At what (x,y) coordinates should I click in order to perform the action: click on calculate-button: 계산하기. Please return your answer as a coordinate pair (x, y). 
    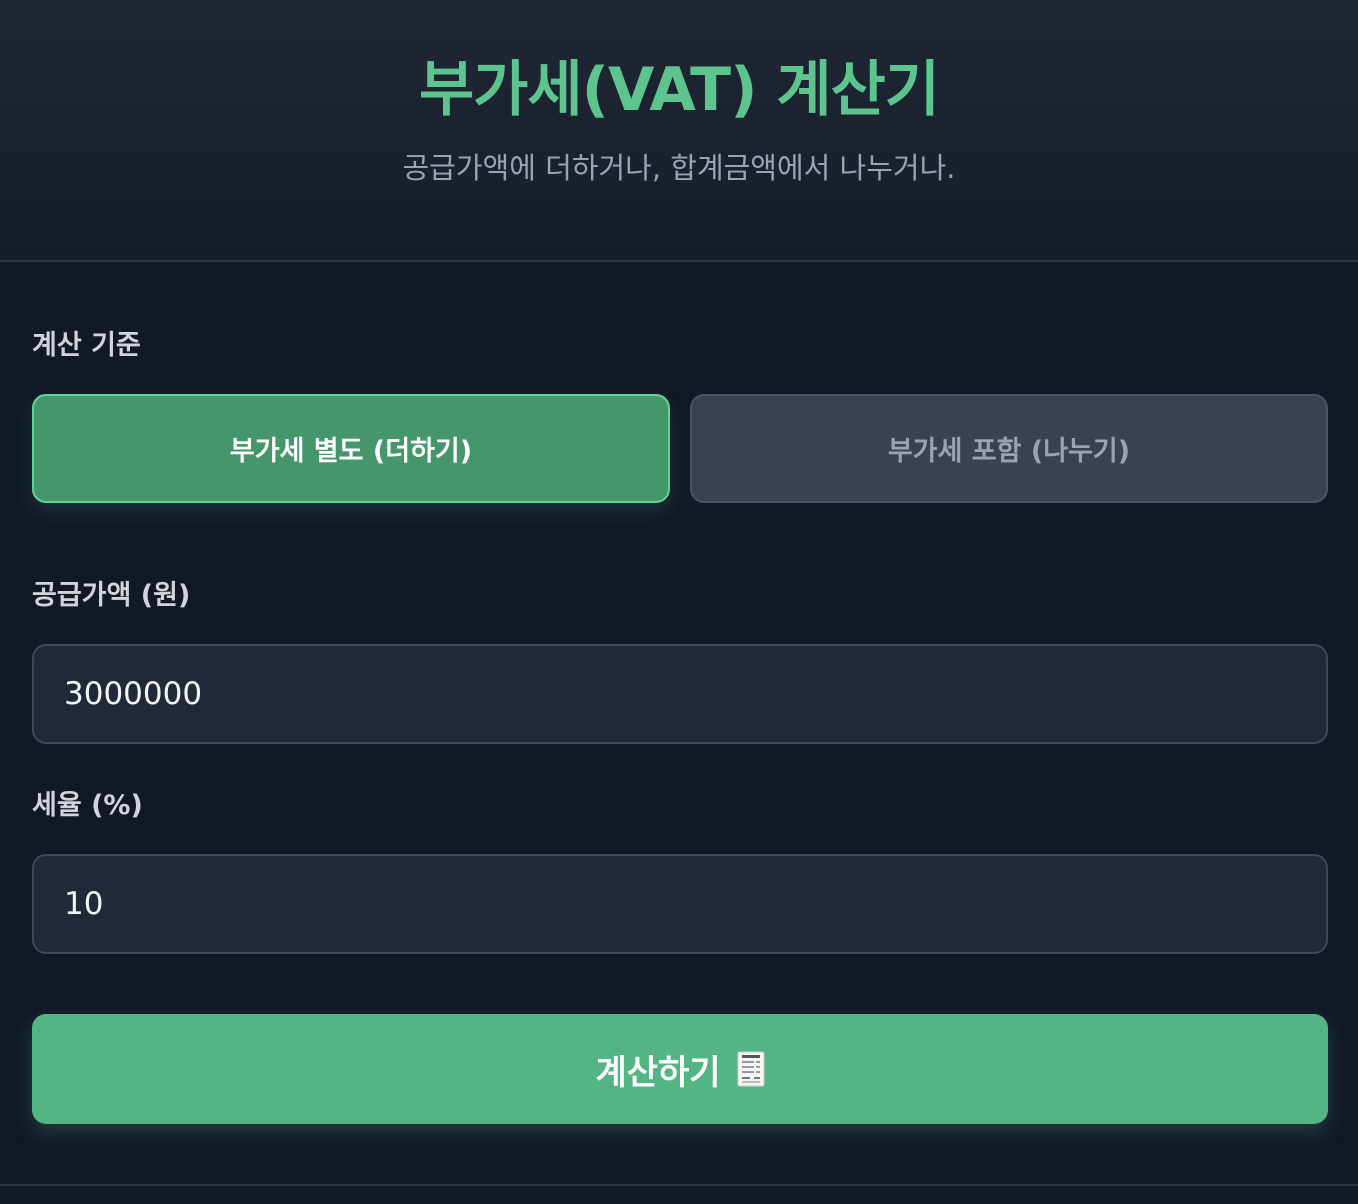
    Looking at the image, I should click on (680, 1069).